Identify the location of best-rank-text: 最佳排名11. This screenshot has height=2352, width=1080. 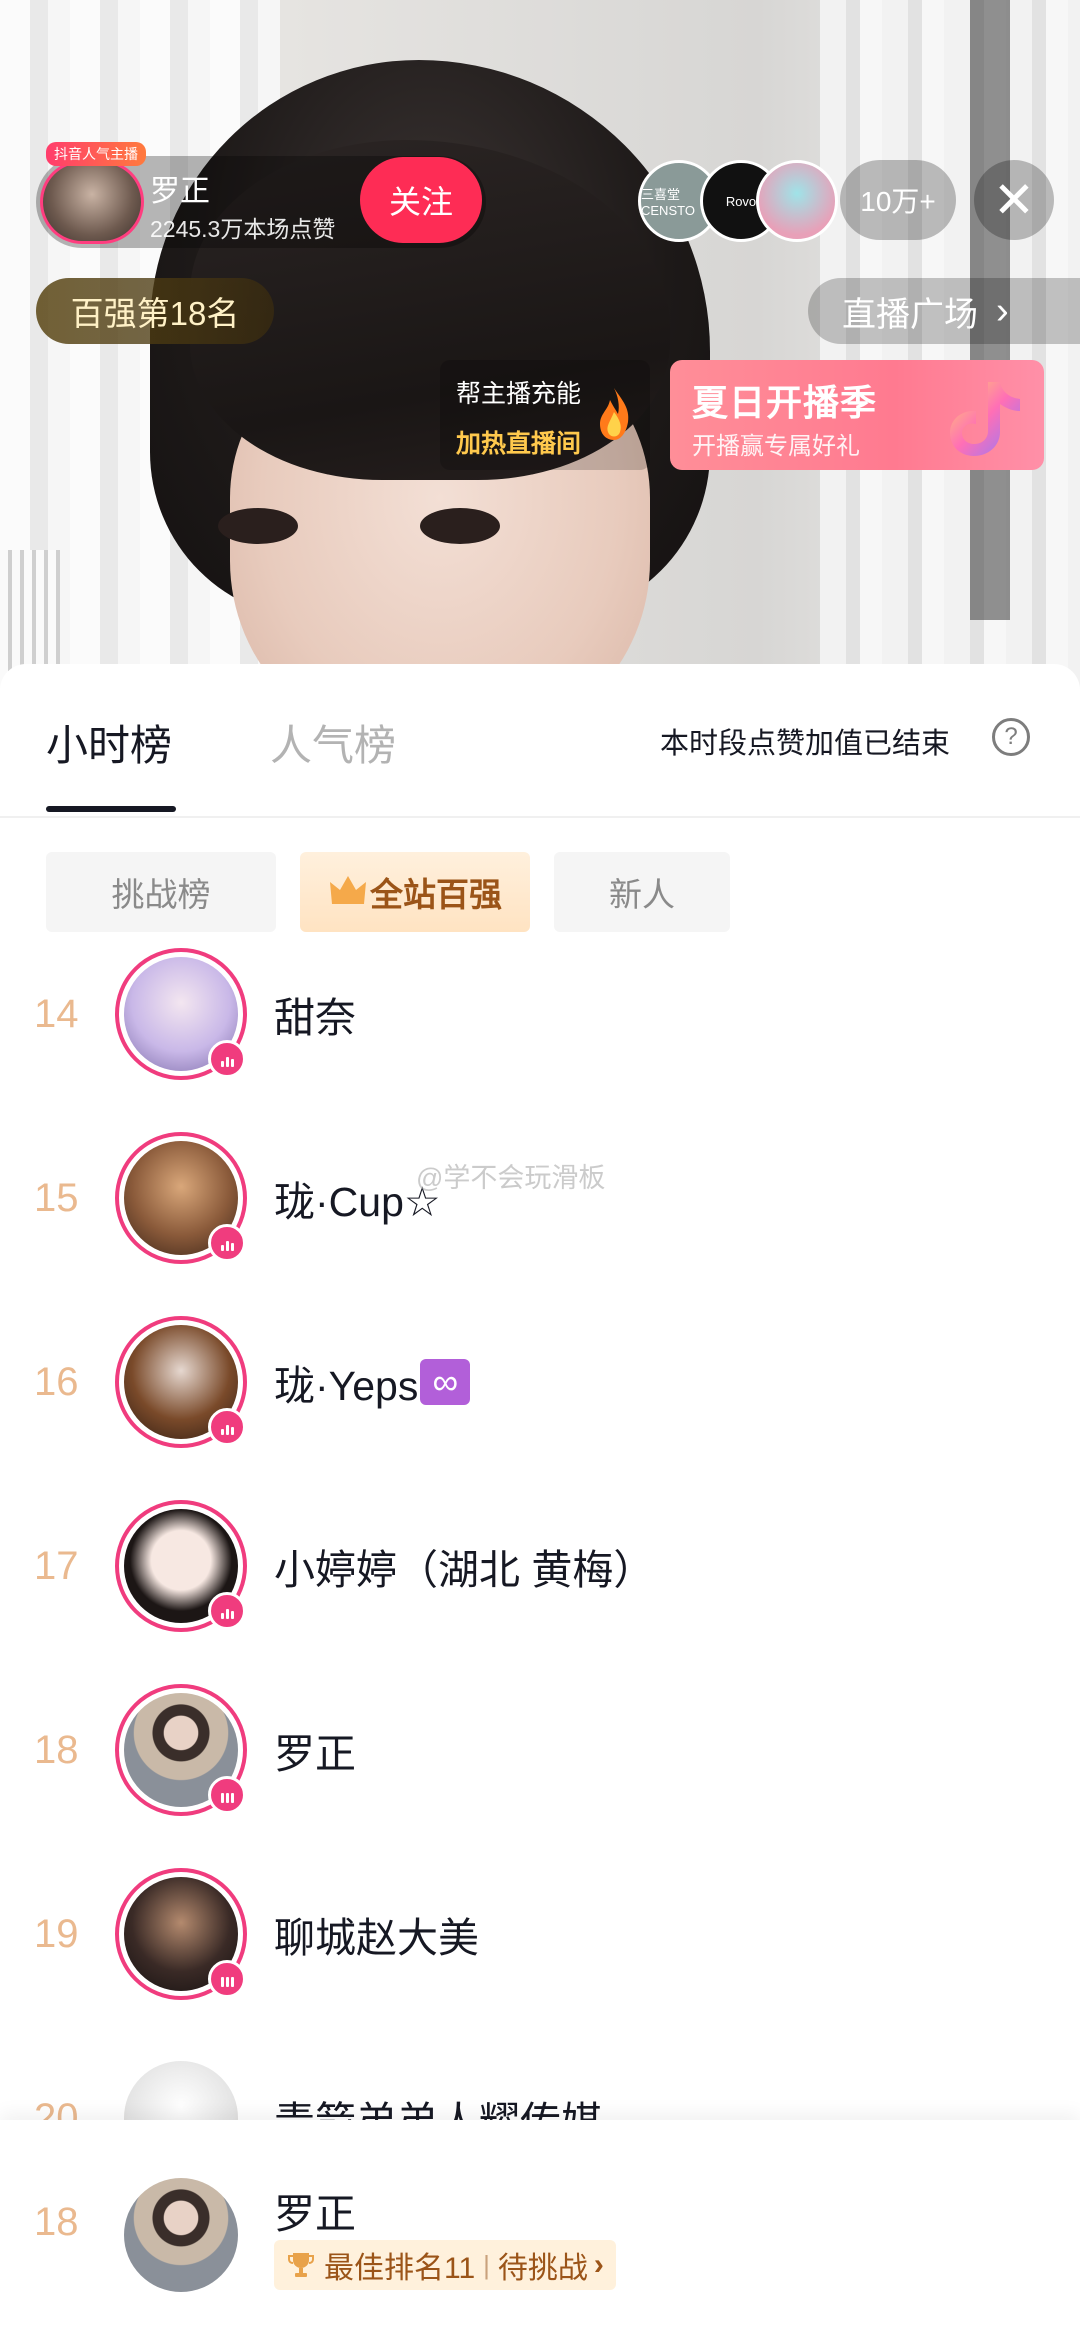
(400, 2268).